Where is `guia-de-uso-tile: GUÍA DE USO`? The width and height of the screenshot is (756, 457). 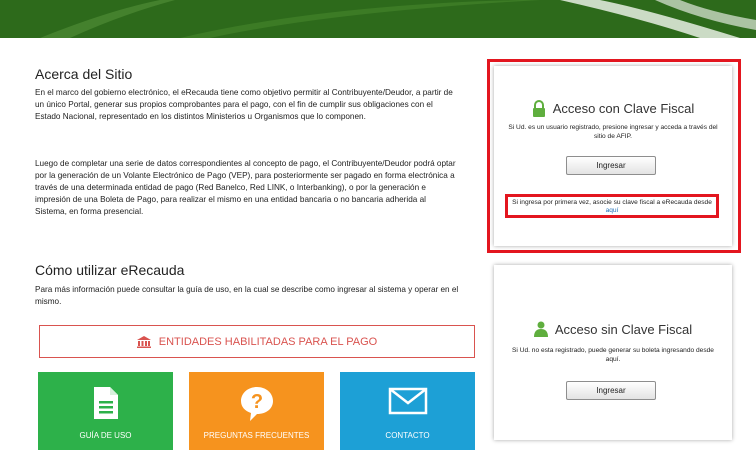 guia-de-uso-tile: GUÍA DE USO is located at coordinates (105, 411).